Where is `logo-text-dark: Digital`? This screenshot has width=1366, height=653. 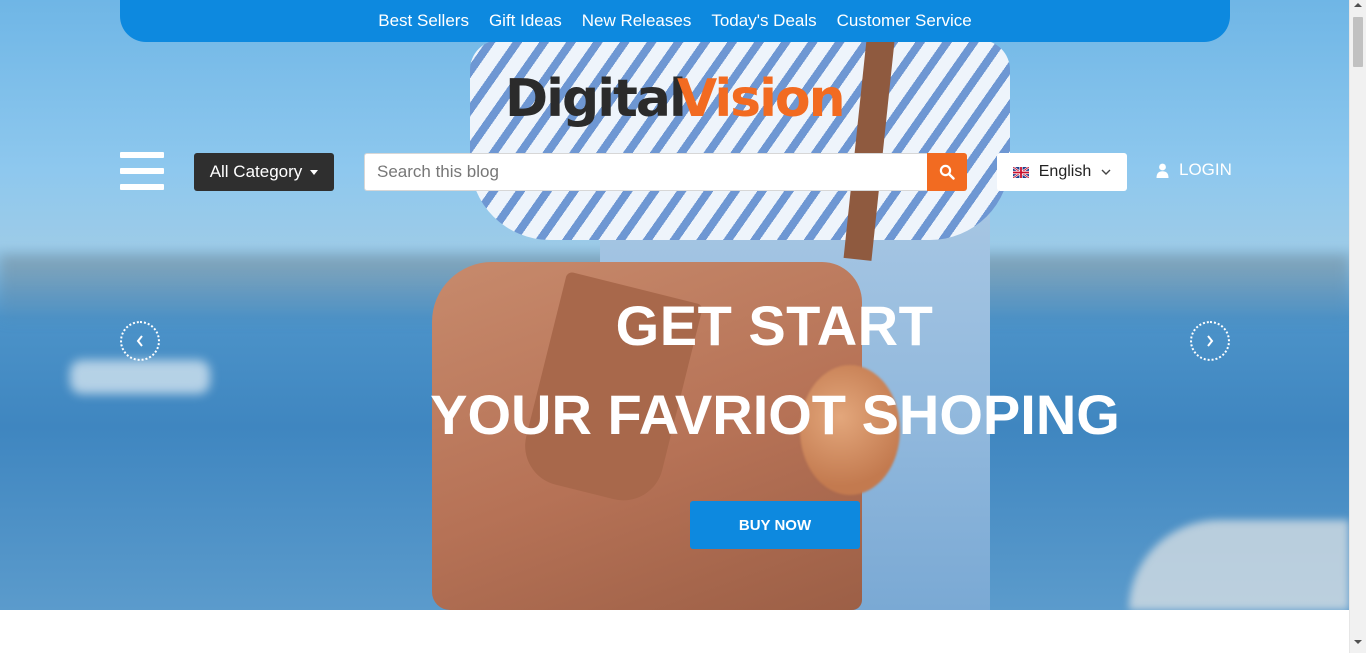
logo-text-dark: Digital is located at coordinates (595, 98).